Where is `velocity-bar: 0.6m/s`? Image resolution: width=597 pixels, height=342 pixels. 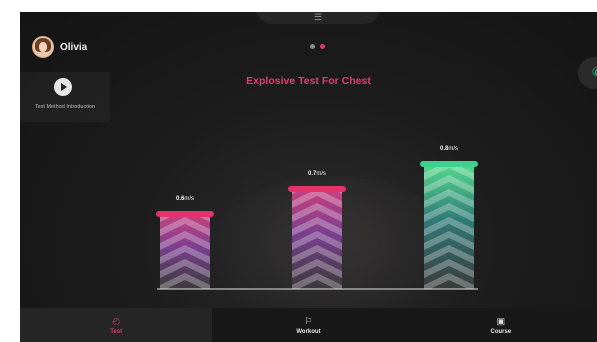 velocity-bar: 0.6m/s is located at coordinates (185, 242).